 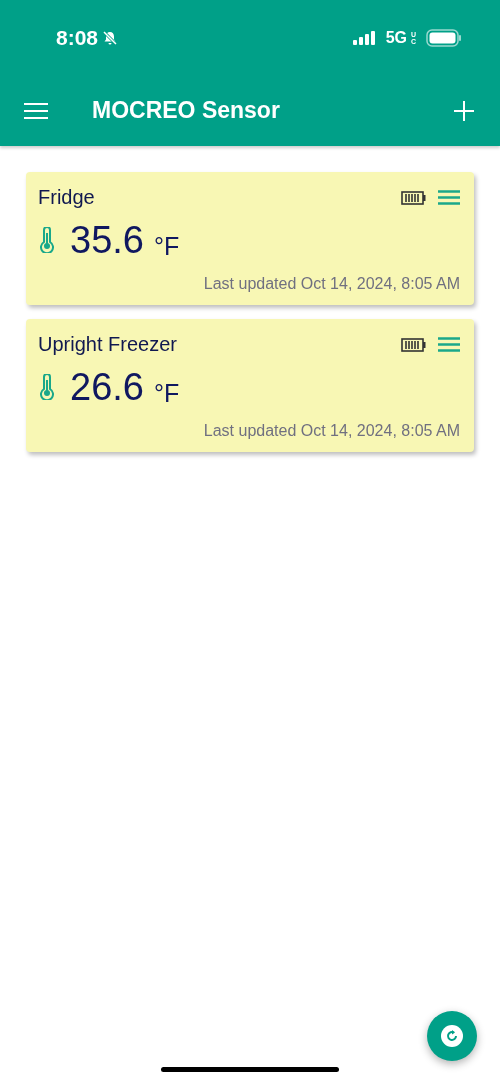 What do you see at coordinates (77, 37) in the screenshot?
I see `status-time: 8:08` at bounding box center [77, 37].